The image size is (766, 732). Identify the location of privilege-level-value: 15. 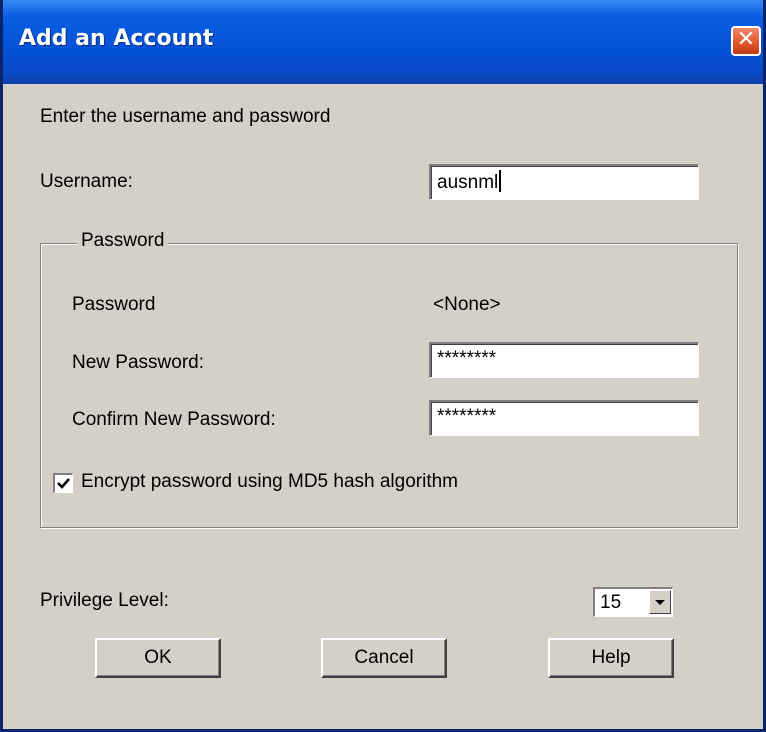
(611, 602).